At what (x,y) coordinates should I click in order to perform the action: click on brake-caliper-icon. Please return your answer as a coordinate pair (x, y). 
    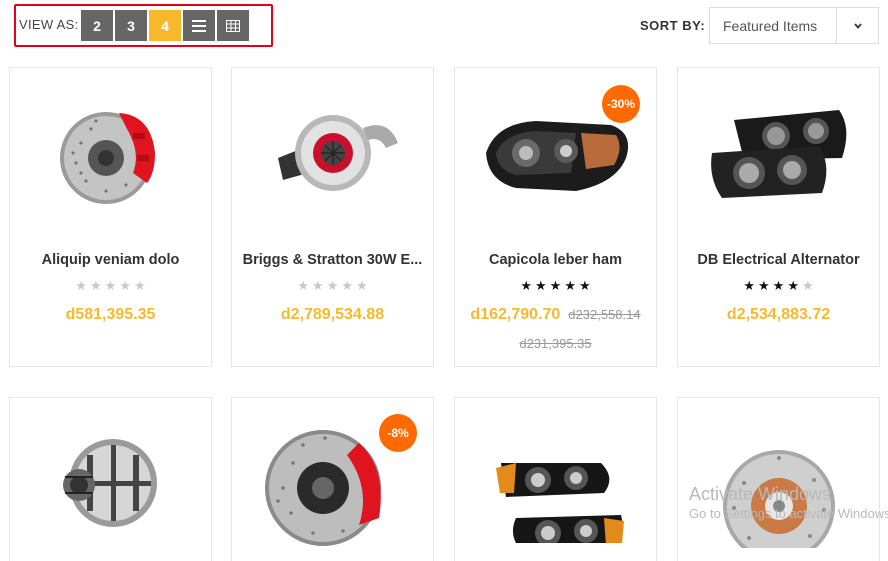
    Looking at the image, I should click on (107, 158).